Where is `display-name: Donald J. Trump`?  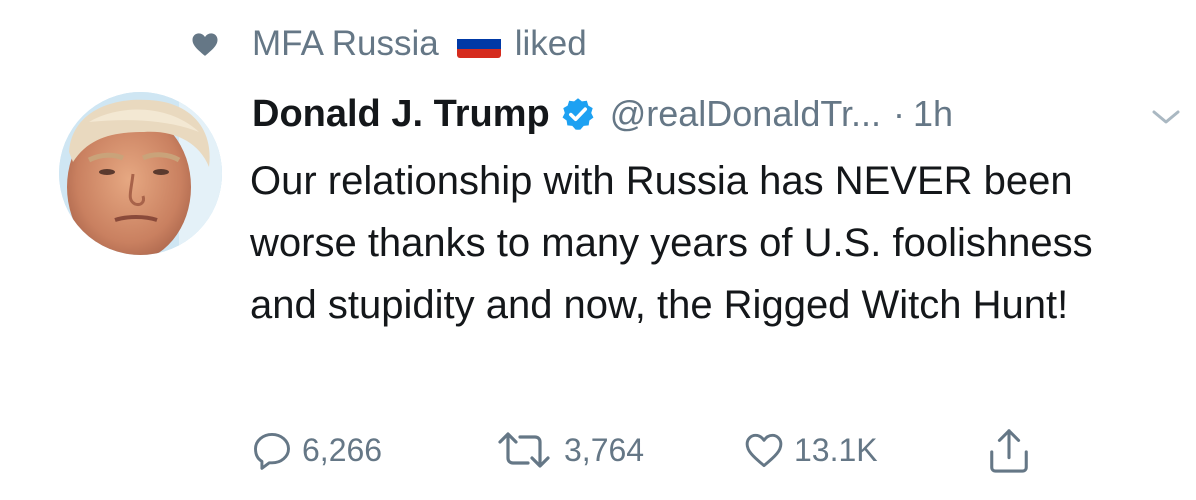
display-name: Donald J. Trump is located at coordinates (401, 114).